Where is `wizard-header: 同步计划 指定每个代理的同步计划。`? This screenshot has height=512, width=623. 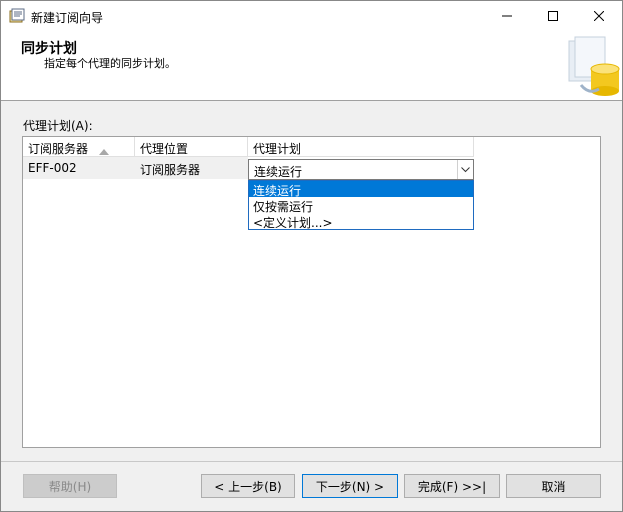 wizard-header: 同步计划 指定每个代理的同步计划。 is located at coordinates (311, 66).